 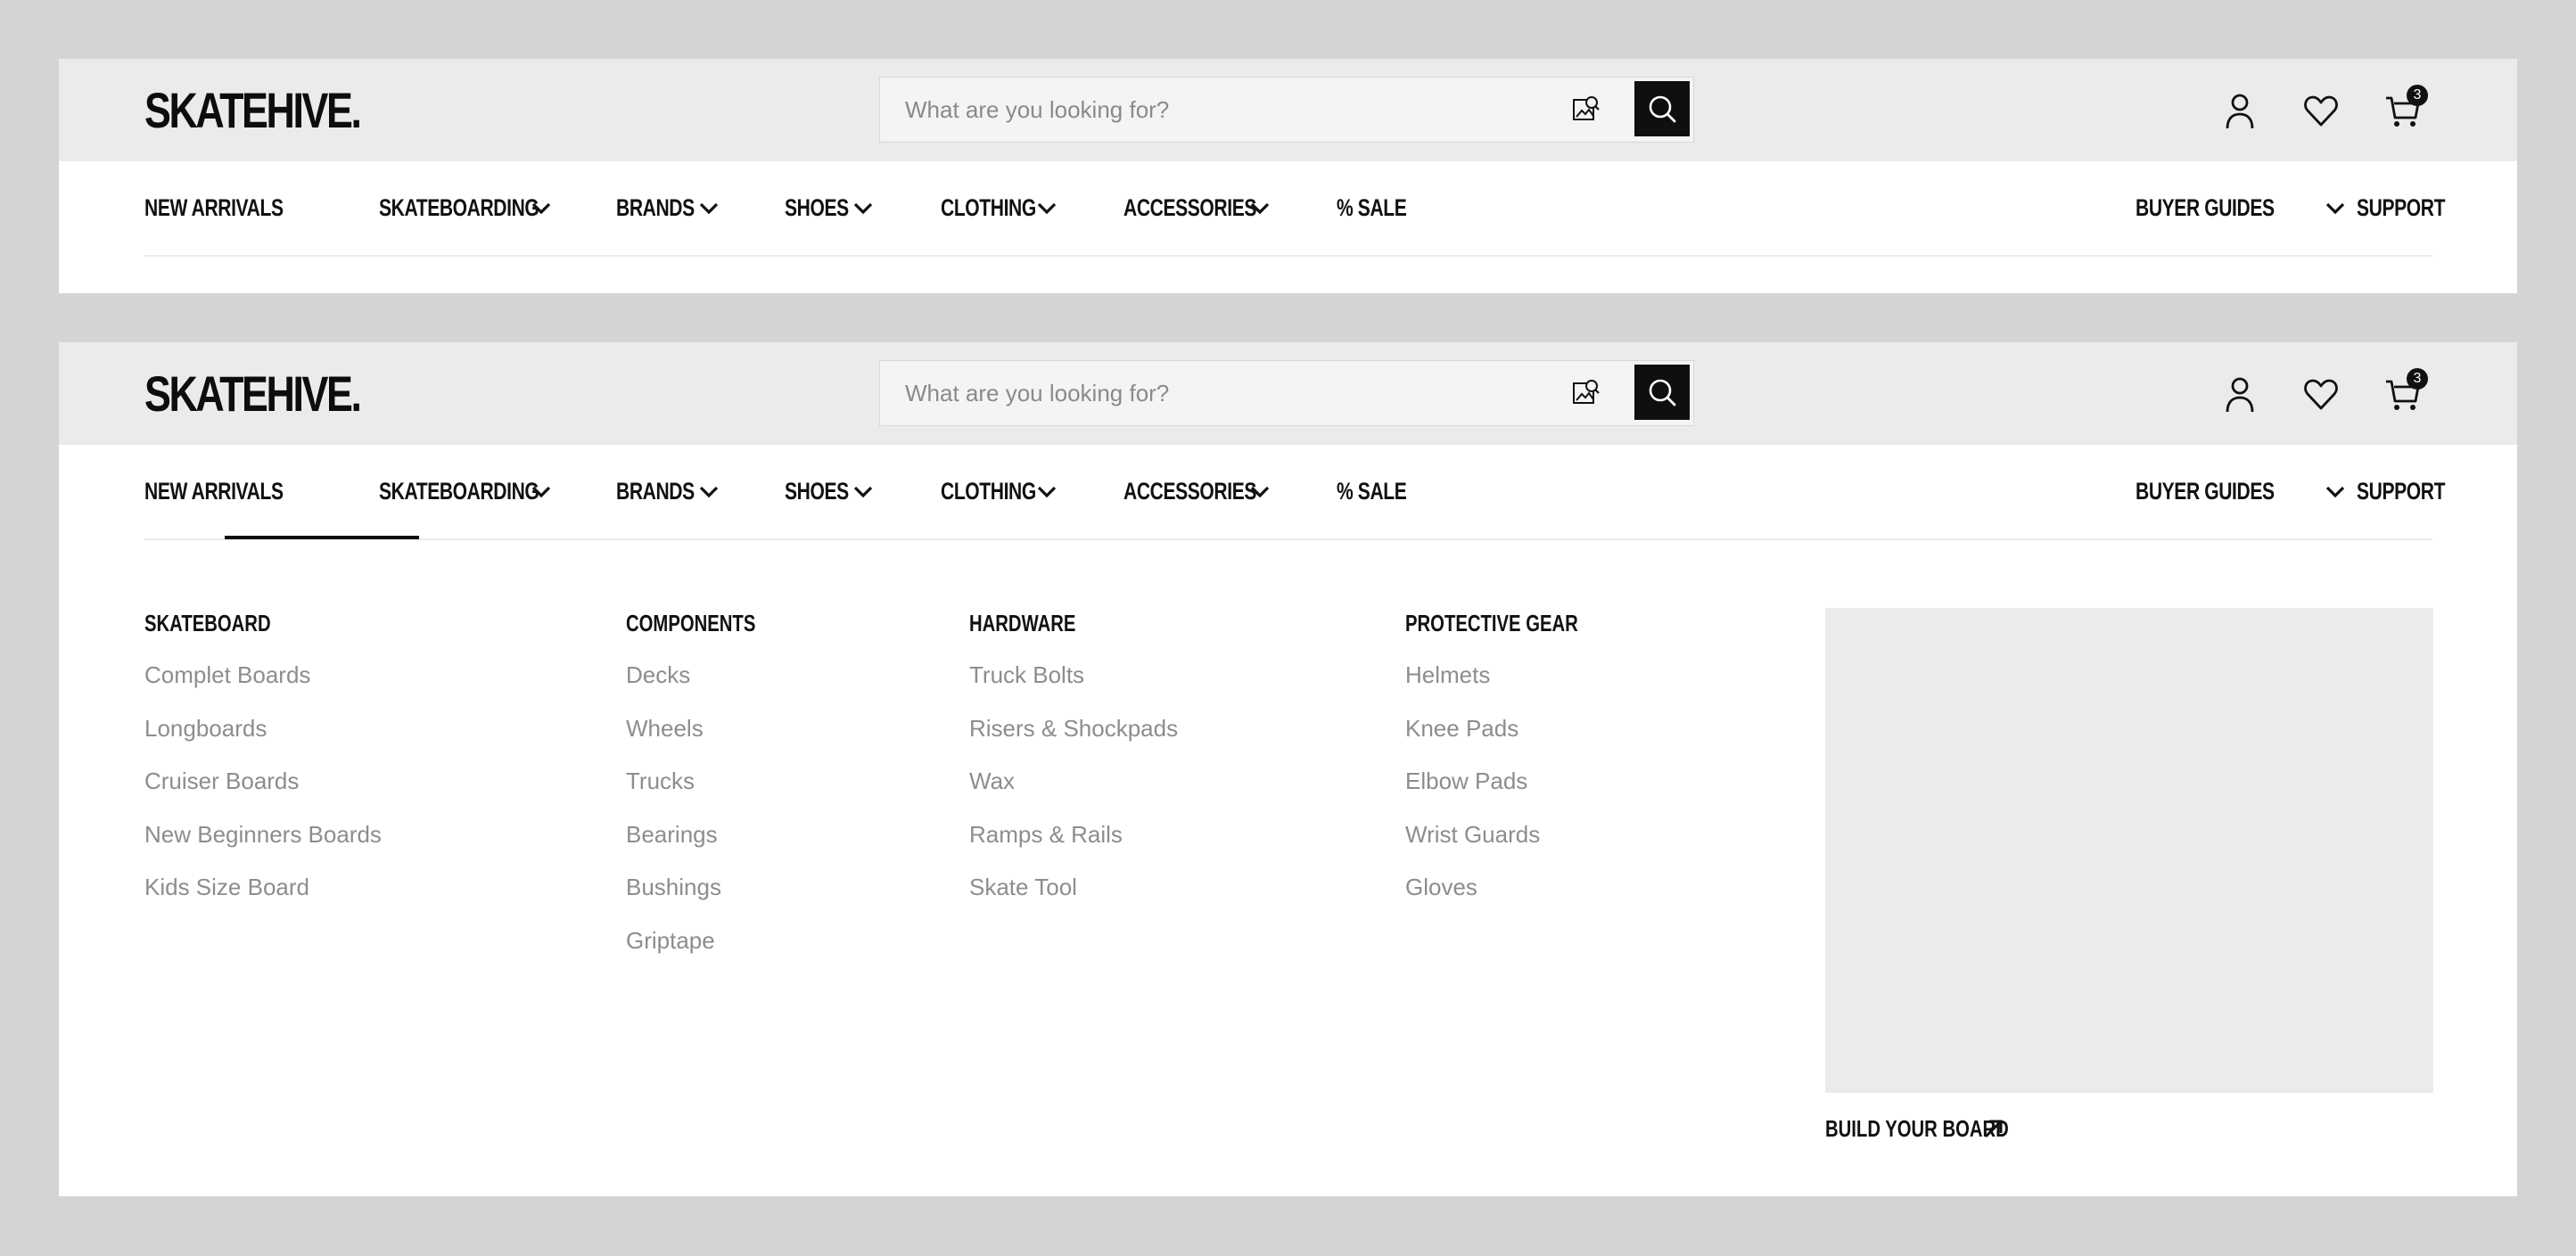 I want to click on menu-link: Helmets, so click(x=1515, y=686).